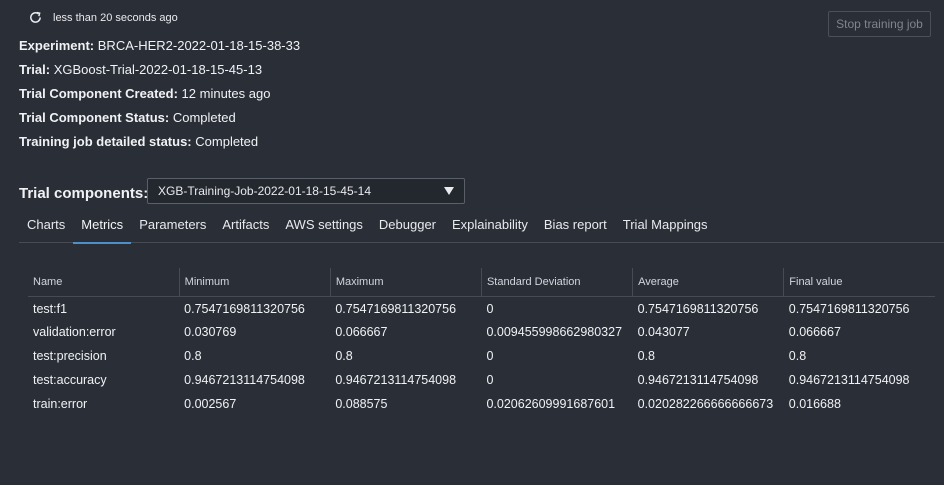 The height and width of the screenshot is (485, 944). I want to click on table-cell: train:error, so click(60, 404).